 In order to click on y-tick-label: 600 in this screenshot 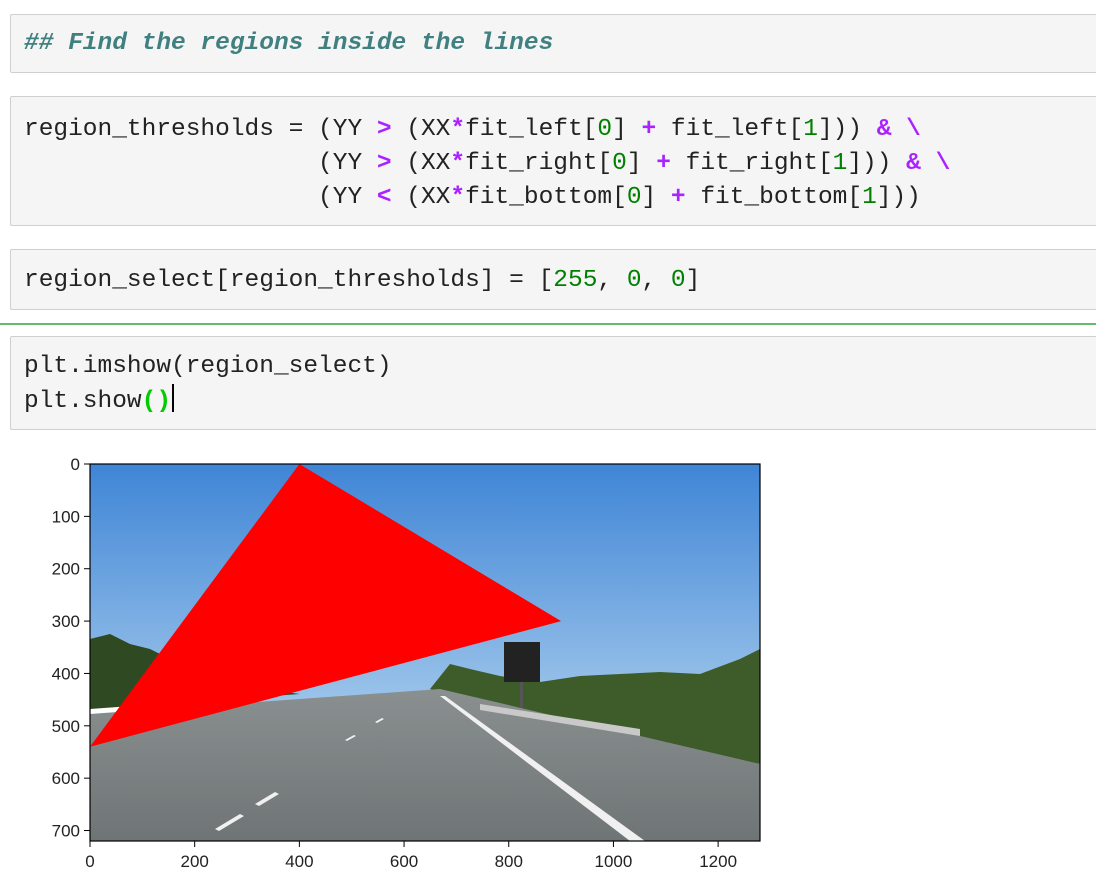, I will do `click(66, 778)`.